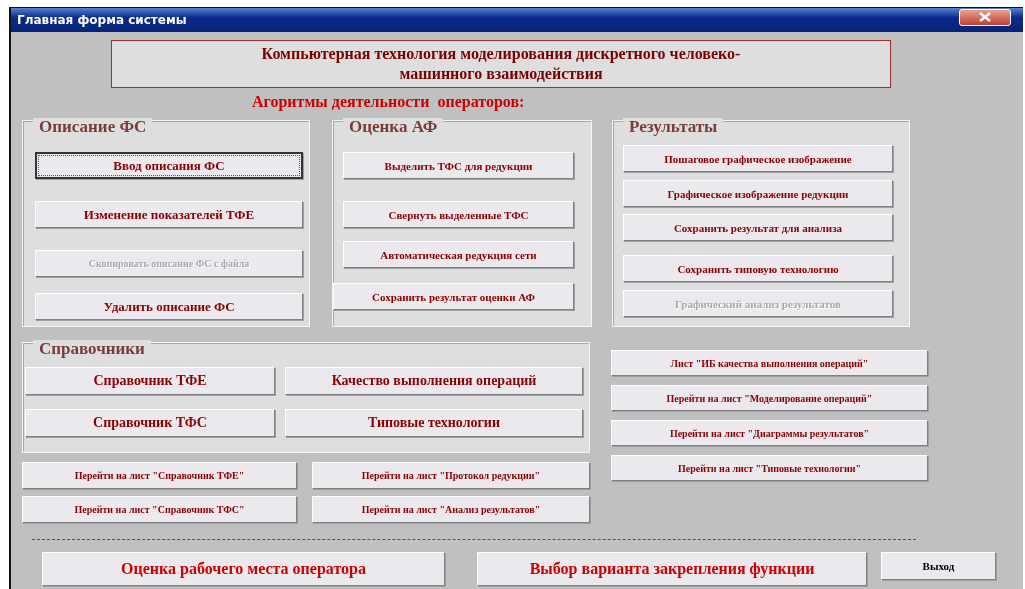 The image size is (1025, 589). Describe the element at coordinates (458, 165) in the screenshot. I see `action-button: Выделить ТФС для редукции` at that location.